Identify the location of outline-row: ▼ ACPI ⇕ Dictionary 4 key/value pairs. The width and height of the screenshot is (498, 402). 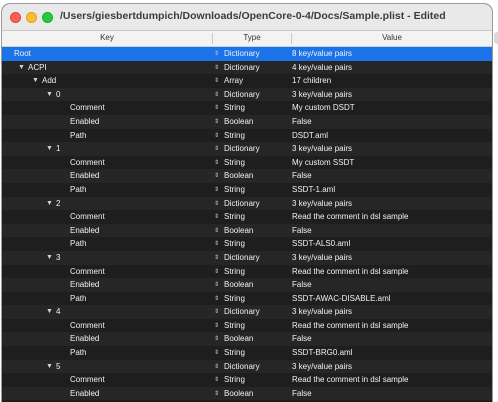
(247, 67).